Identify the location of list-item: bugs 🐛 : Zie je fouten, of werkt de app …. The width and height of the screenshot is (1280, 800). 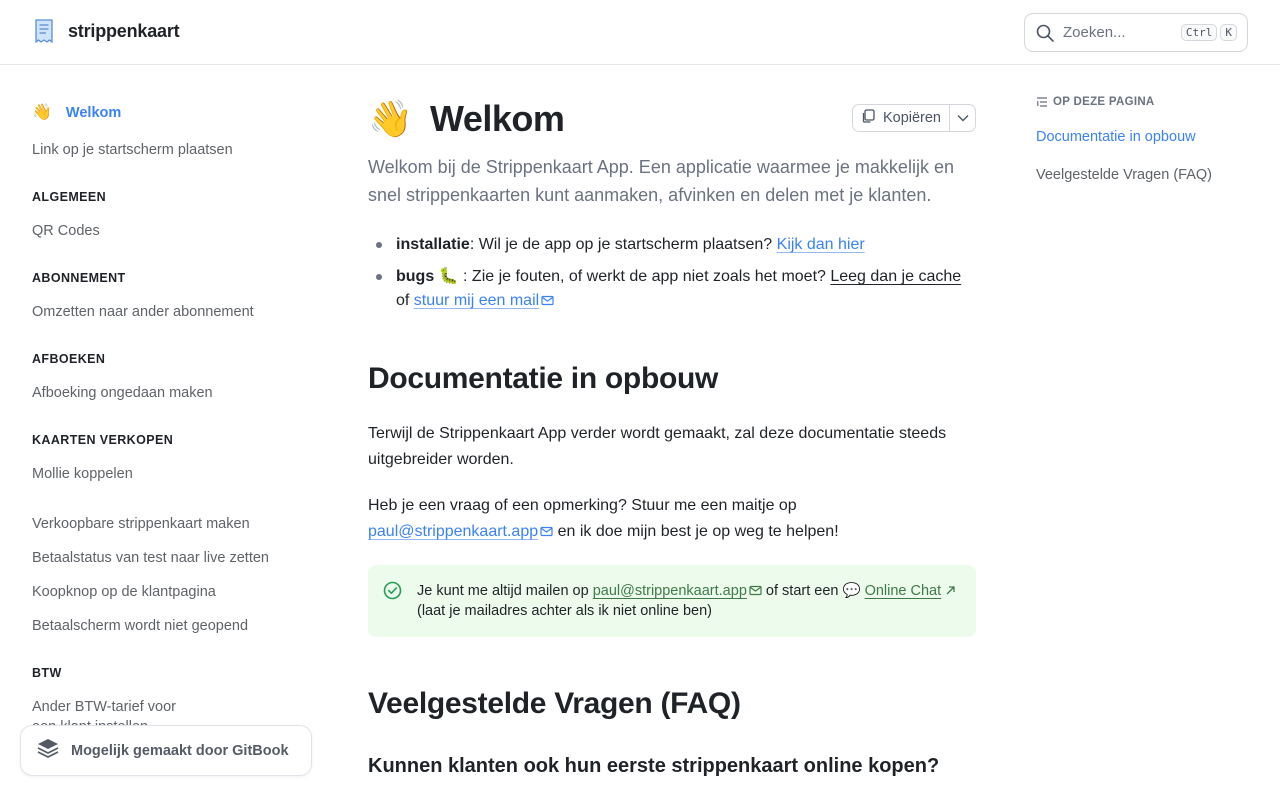
(672, 289).